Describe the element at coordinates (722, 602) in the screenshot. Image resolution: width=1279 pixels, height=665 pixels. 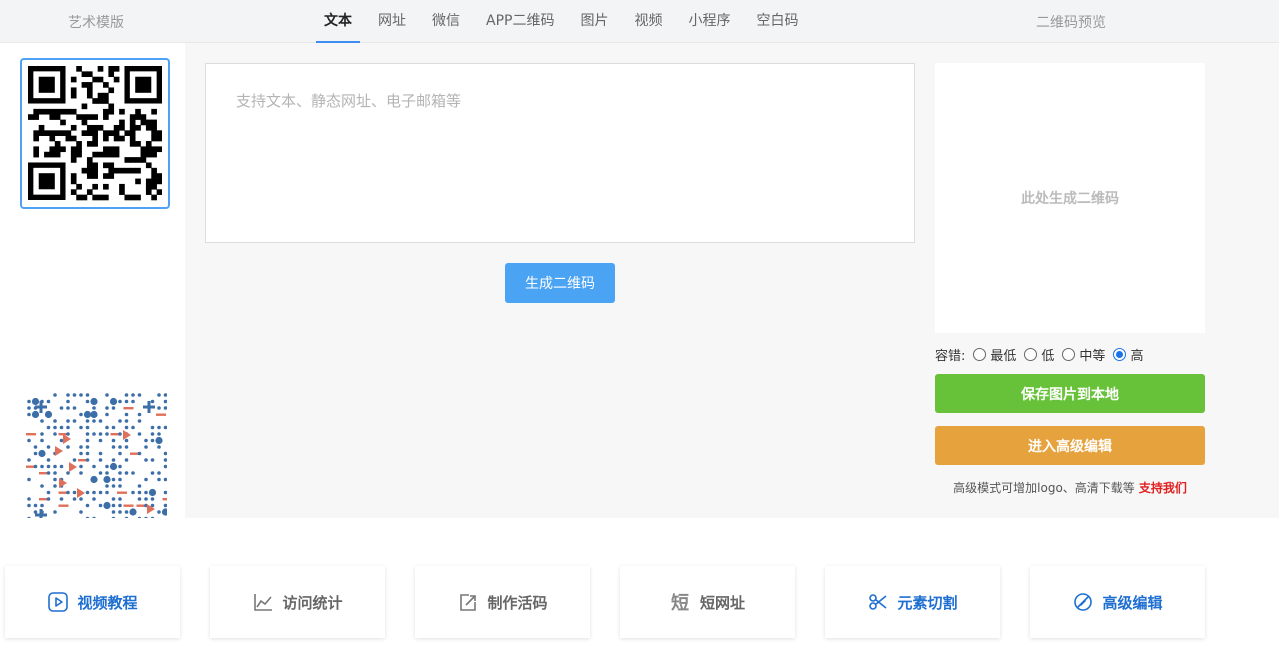
I see `feature-label: 短网址` at that location.